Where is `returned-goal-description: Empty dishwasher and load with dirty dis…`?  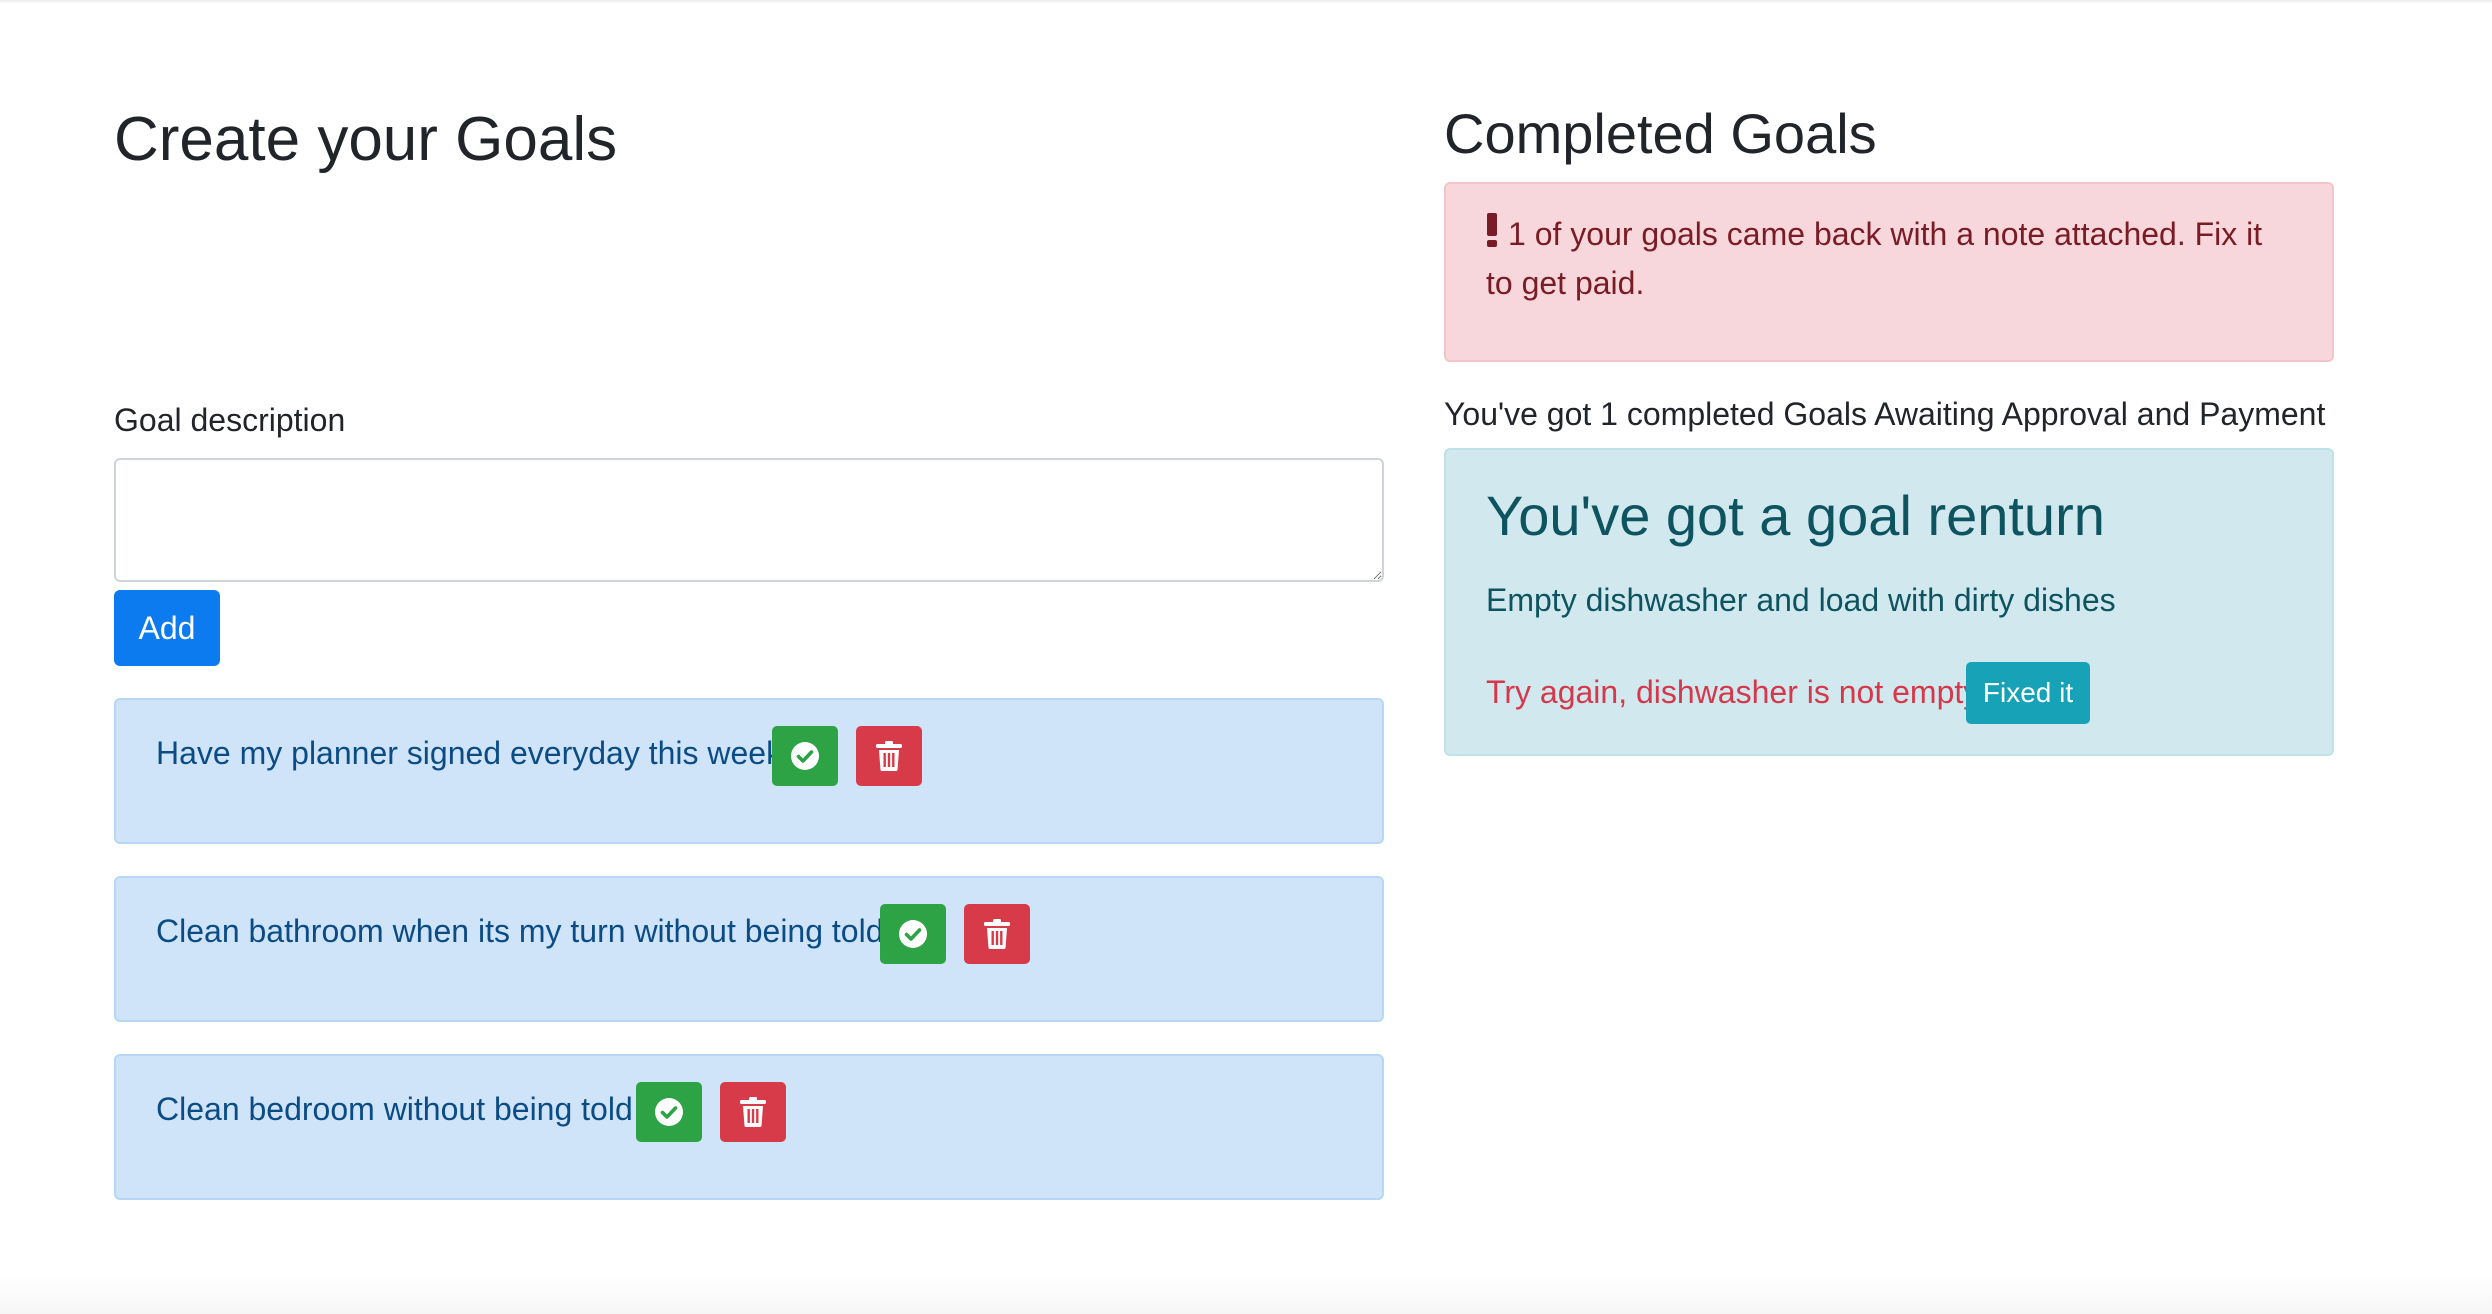
returned-goal-description: Empty dishwasher and load with dirty dis… is located at coordinates (1801, 600).